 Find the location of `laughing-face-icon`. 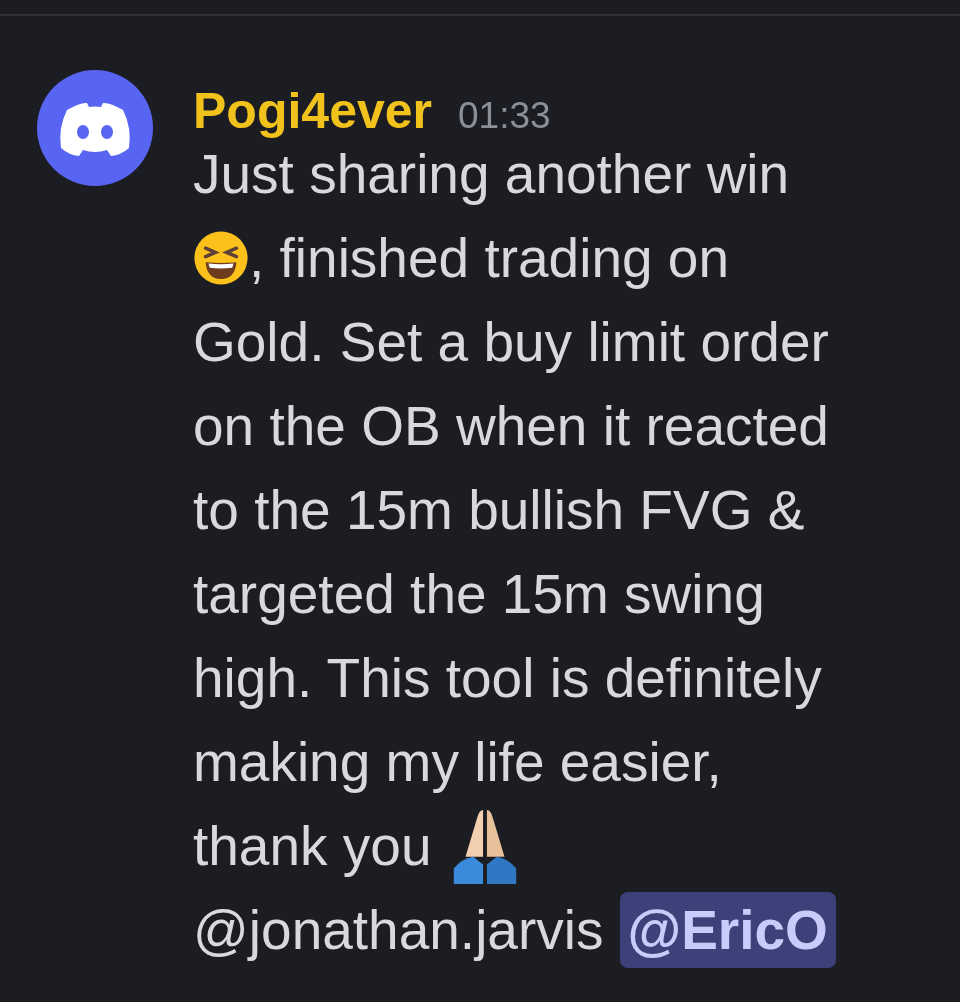

laughing-face-icon is located at coordinates (221, 258).